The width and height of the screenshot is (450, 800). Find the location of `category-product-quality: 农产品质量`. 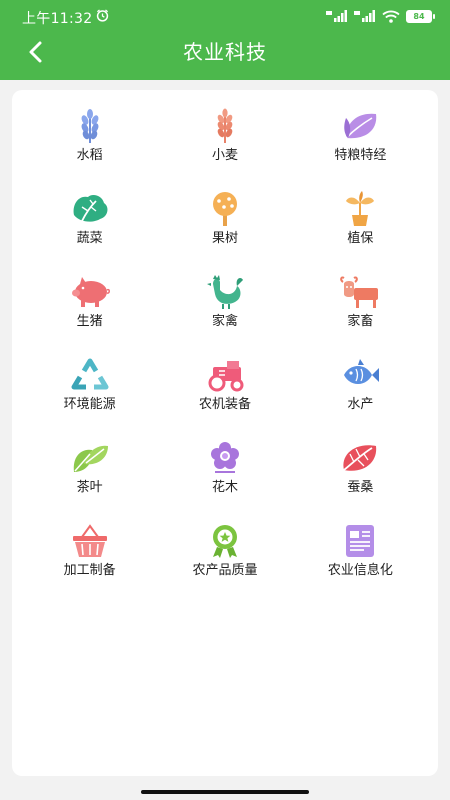

category-product-quality: 农产品质量 is located at coordinates (224, 553).